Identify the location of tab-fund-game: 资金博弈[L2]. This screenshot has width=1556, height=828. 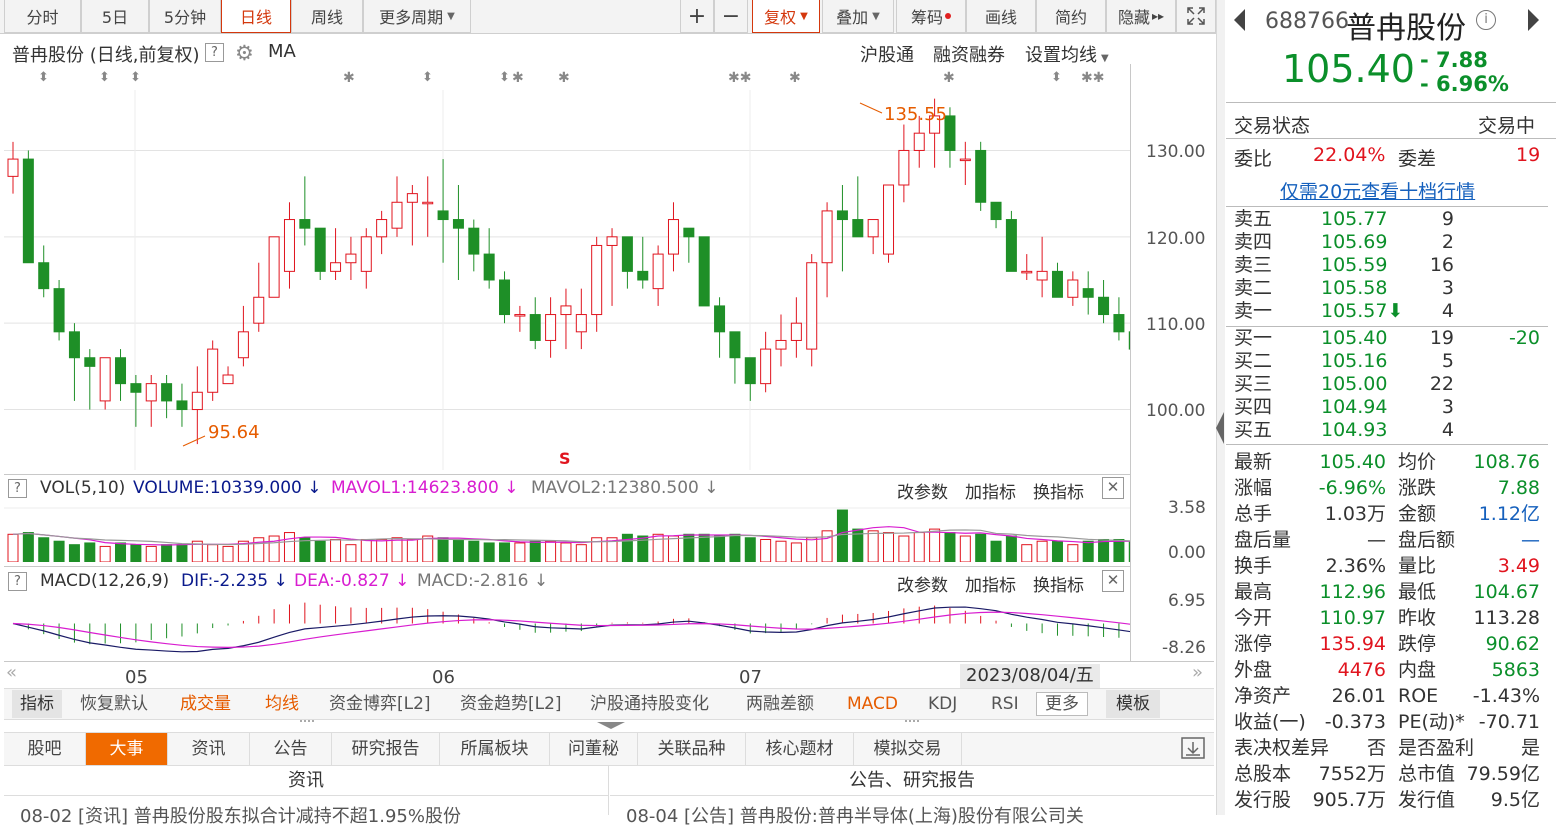
(380, 704).